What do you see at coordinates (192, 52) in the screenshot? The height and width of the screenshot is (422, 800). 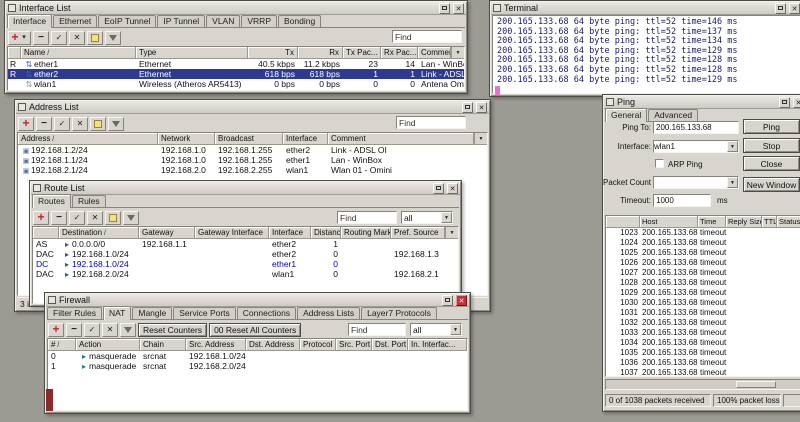 I see `column-header-type: Type` at bounding box center [192, 52].